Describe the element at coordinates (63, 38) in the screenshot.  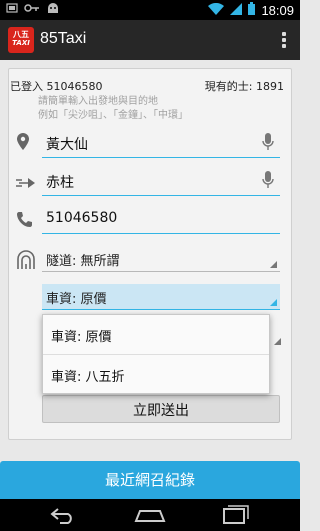
I see `app-title: 85Taxi` at that location.